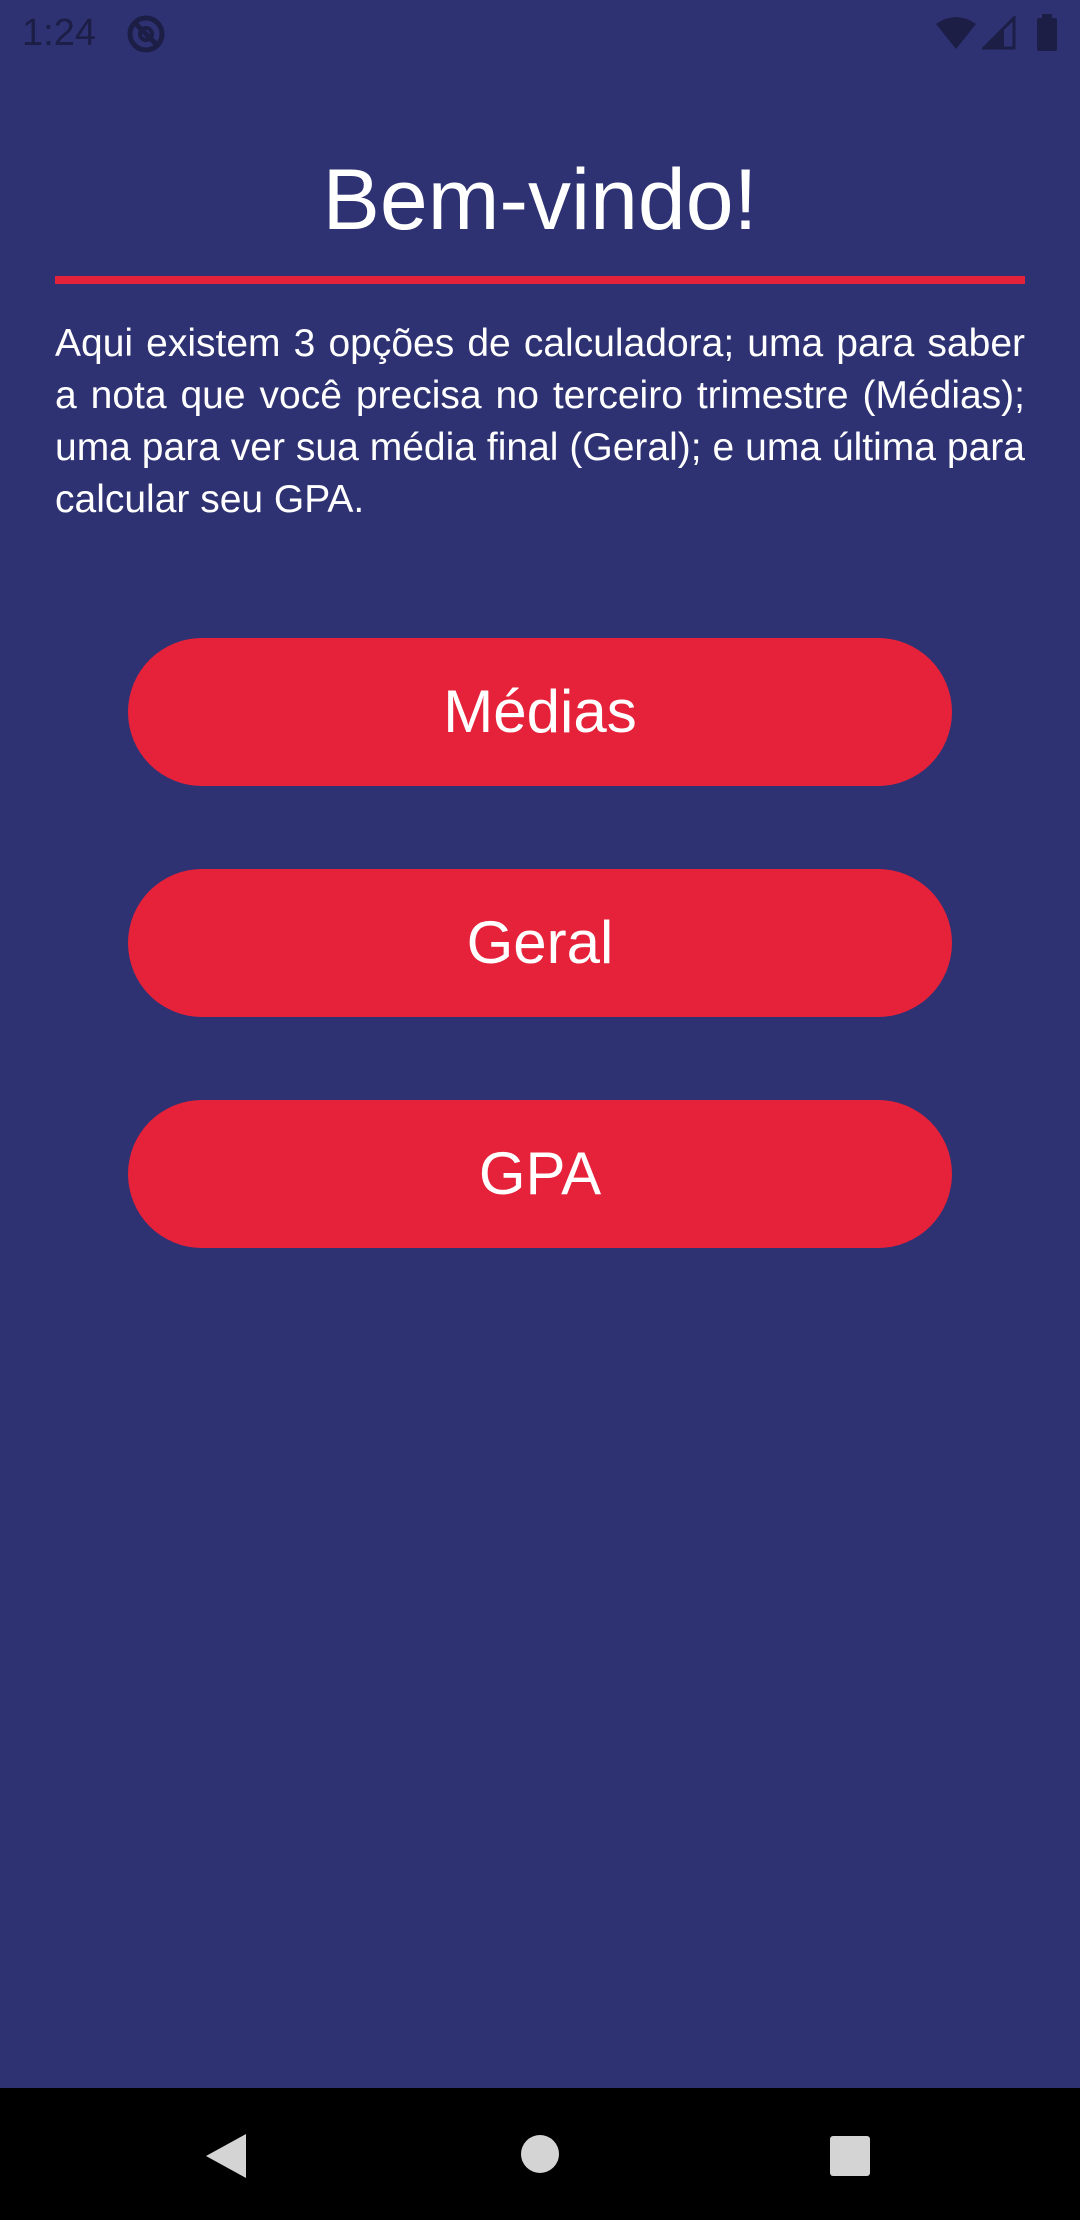 The image size is (1080, 2220). Describe the element at coordinates (999, 33) in the screenshot. I see `cell-signal-icon` at that location.